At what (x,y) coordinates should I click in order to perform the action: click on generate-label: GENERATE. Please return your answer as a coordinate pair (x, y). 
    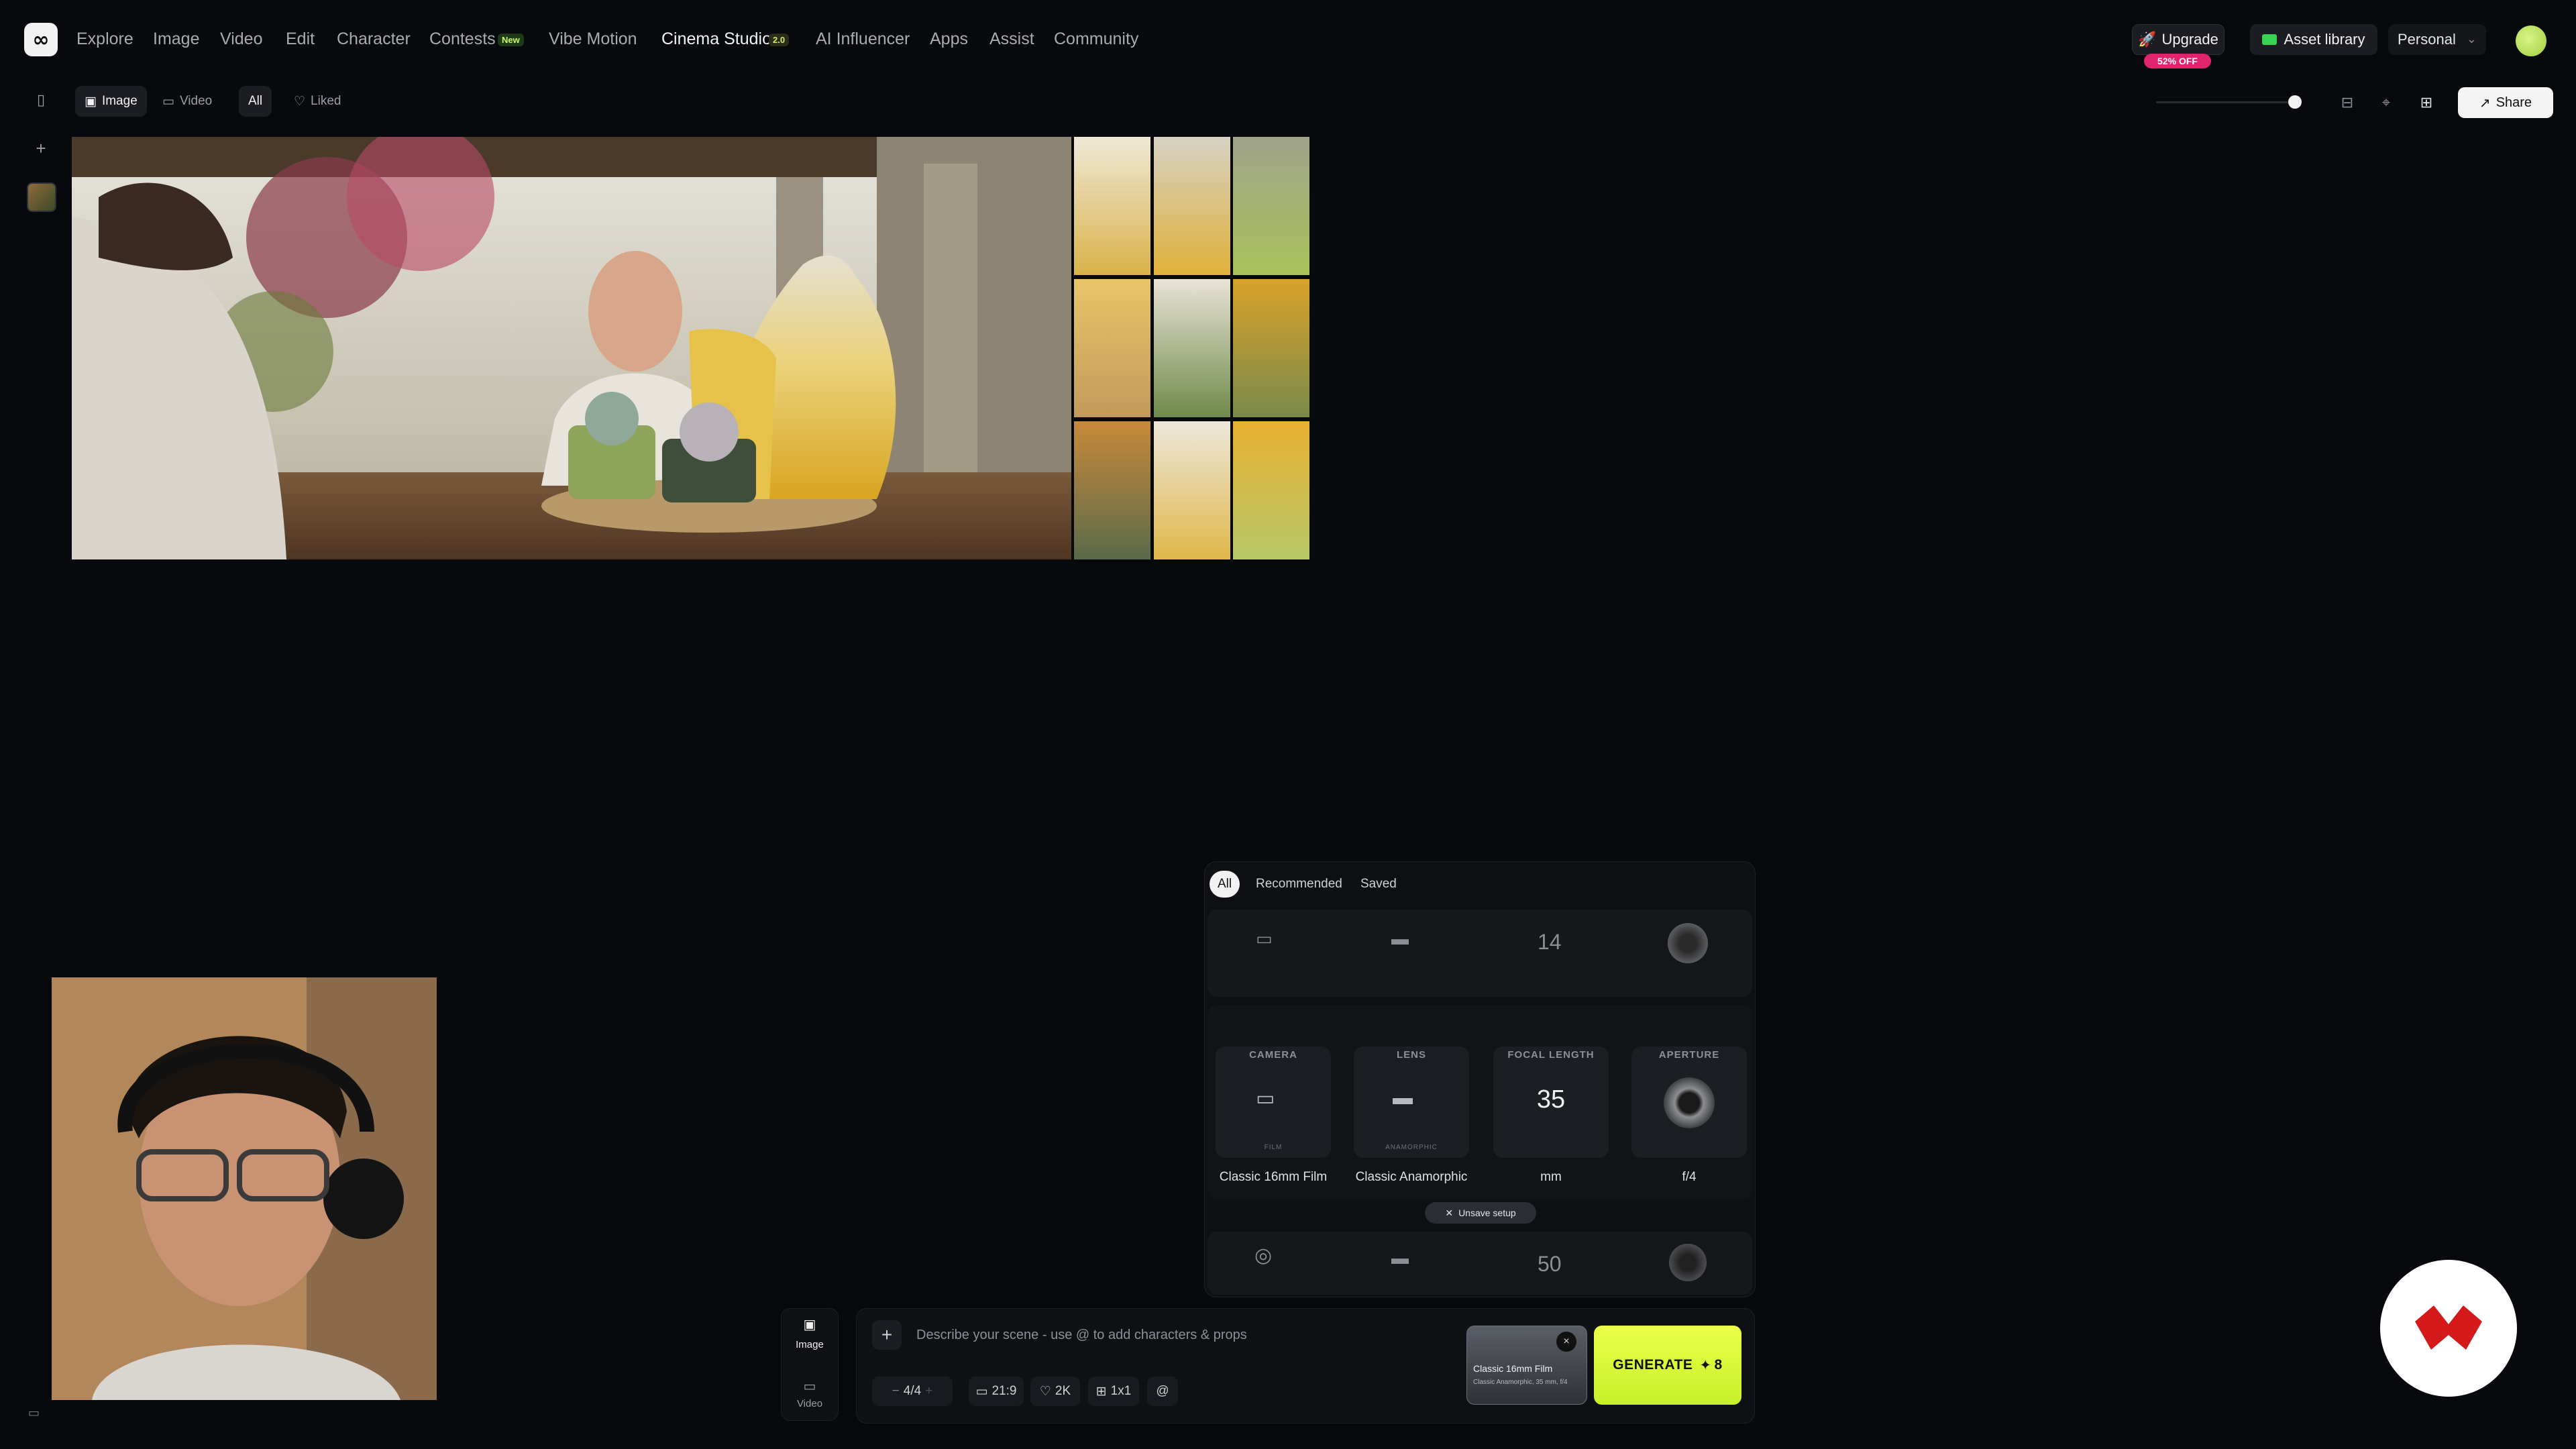
    Looking at the image, I should click on (1653, 1365).